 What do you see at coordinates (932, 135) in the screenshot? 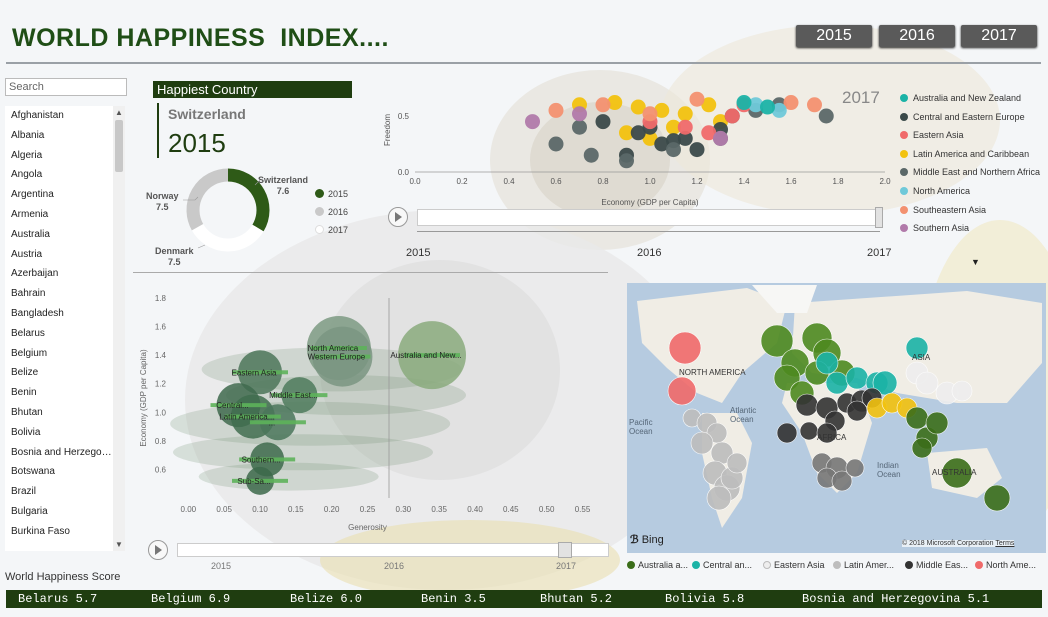
I see `legend-item: Eastern Asia` at bounding box center [932, 135].